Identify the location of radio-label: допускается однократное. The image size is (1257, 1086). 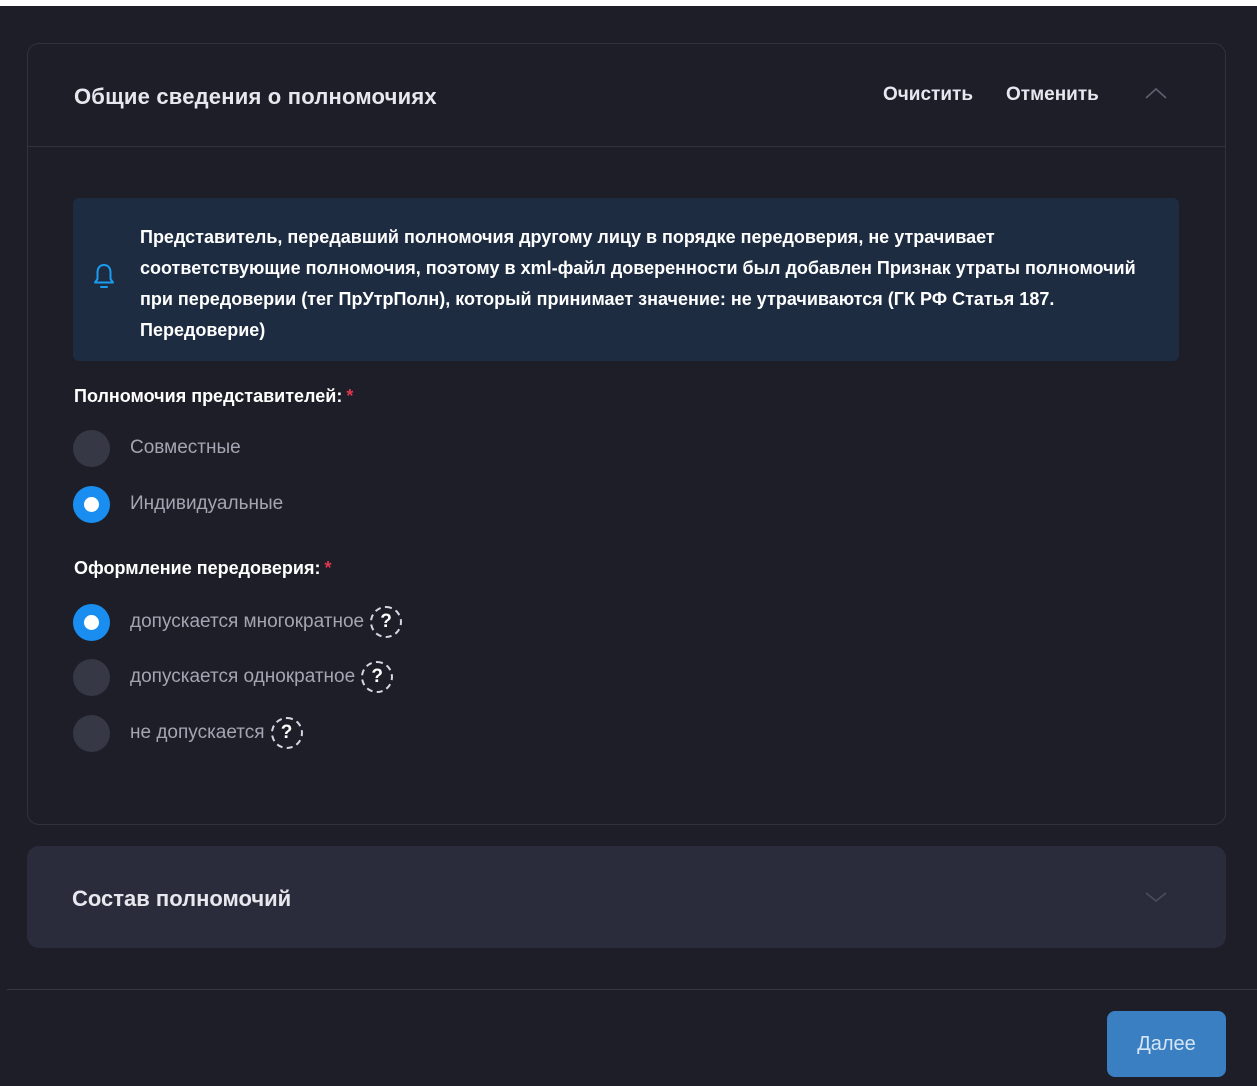
(243, 676).